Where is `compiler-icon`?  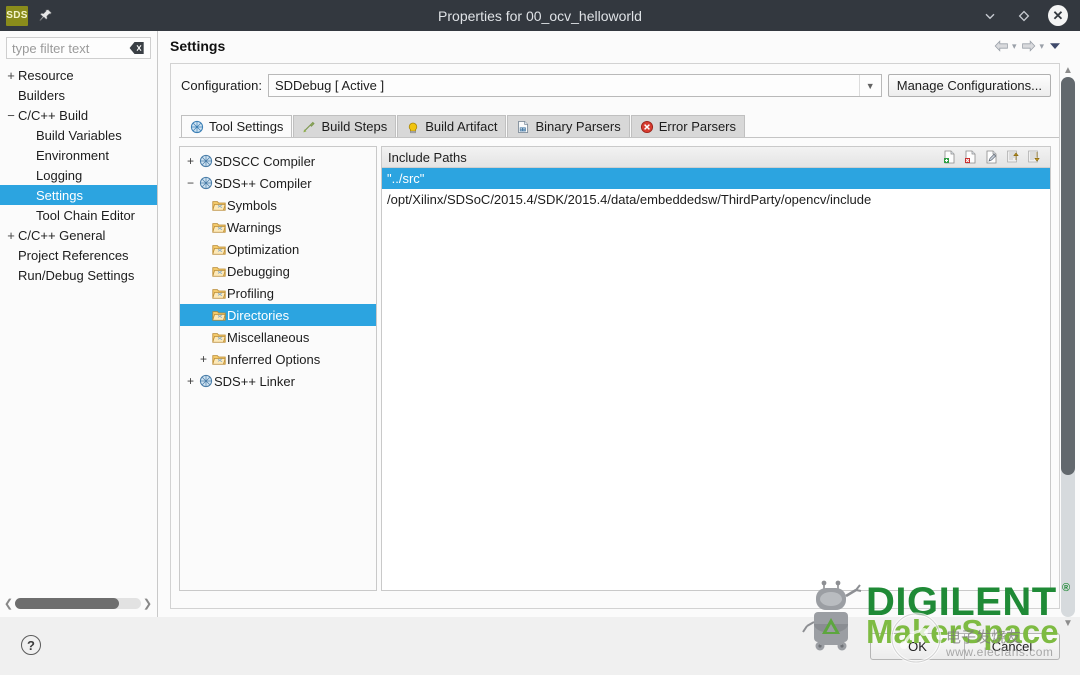
compiler-icon is located at coordinates (205, 381).